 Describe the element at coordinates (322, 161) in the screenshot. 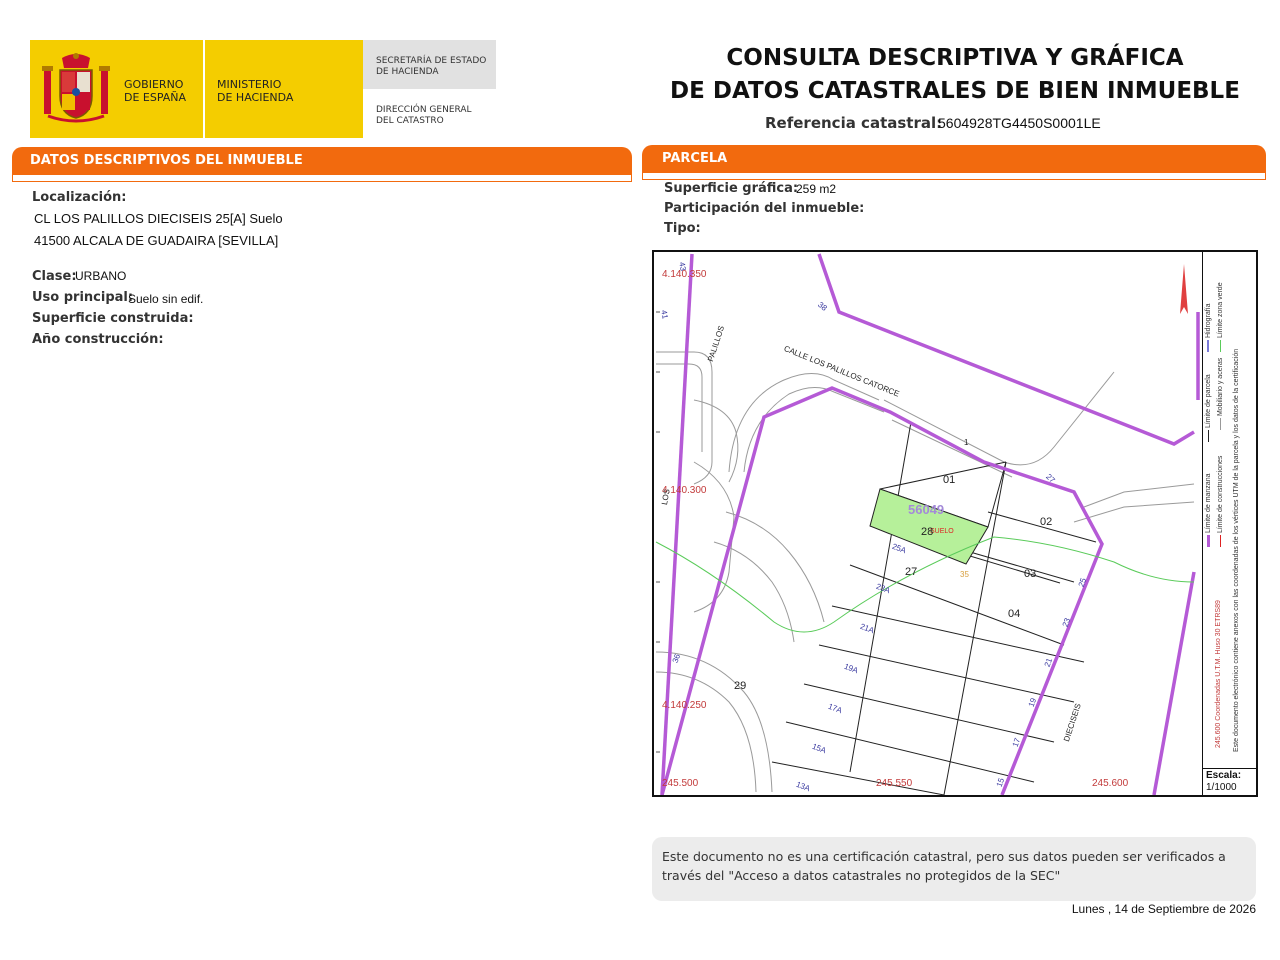

I see `datos-section-bar: DATOS DESCRIPTIVOS DEL INMUEBLE` at that location.